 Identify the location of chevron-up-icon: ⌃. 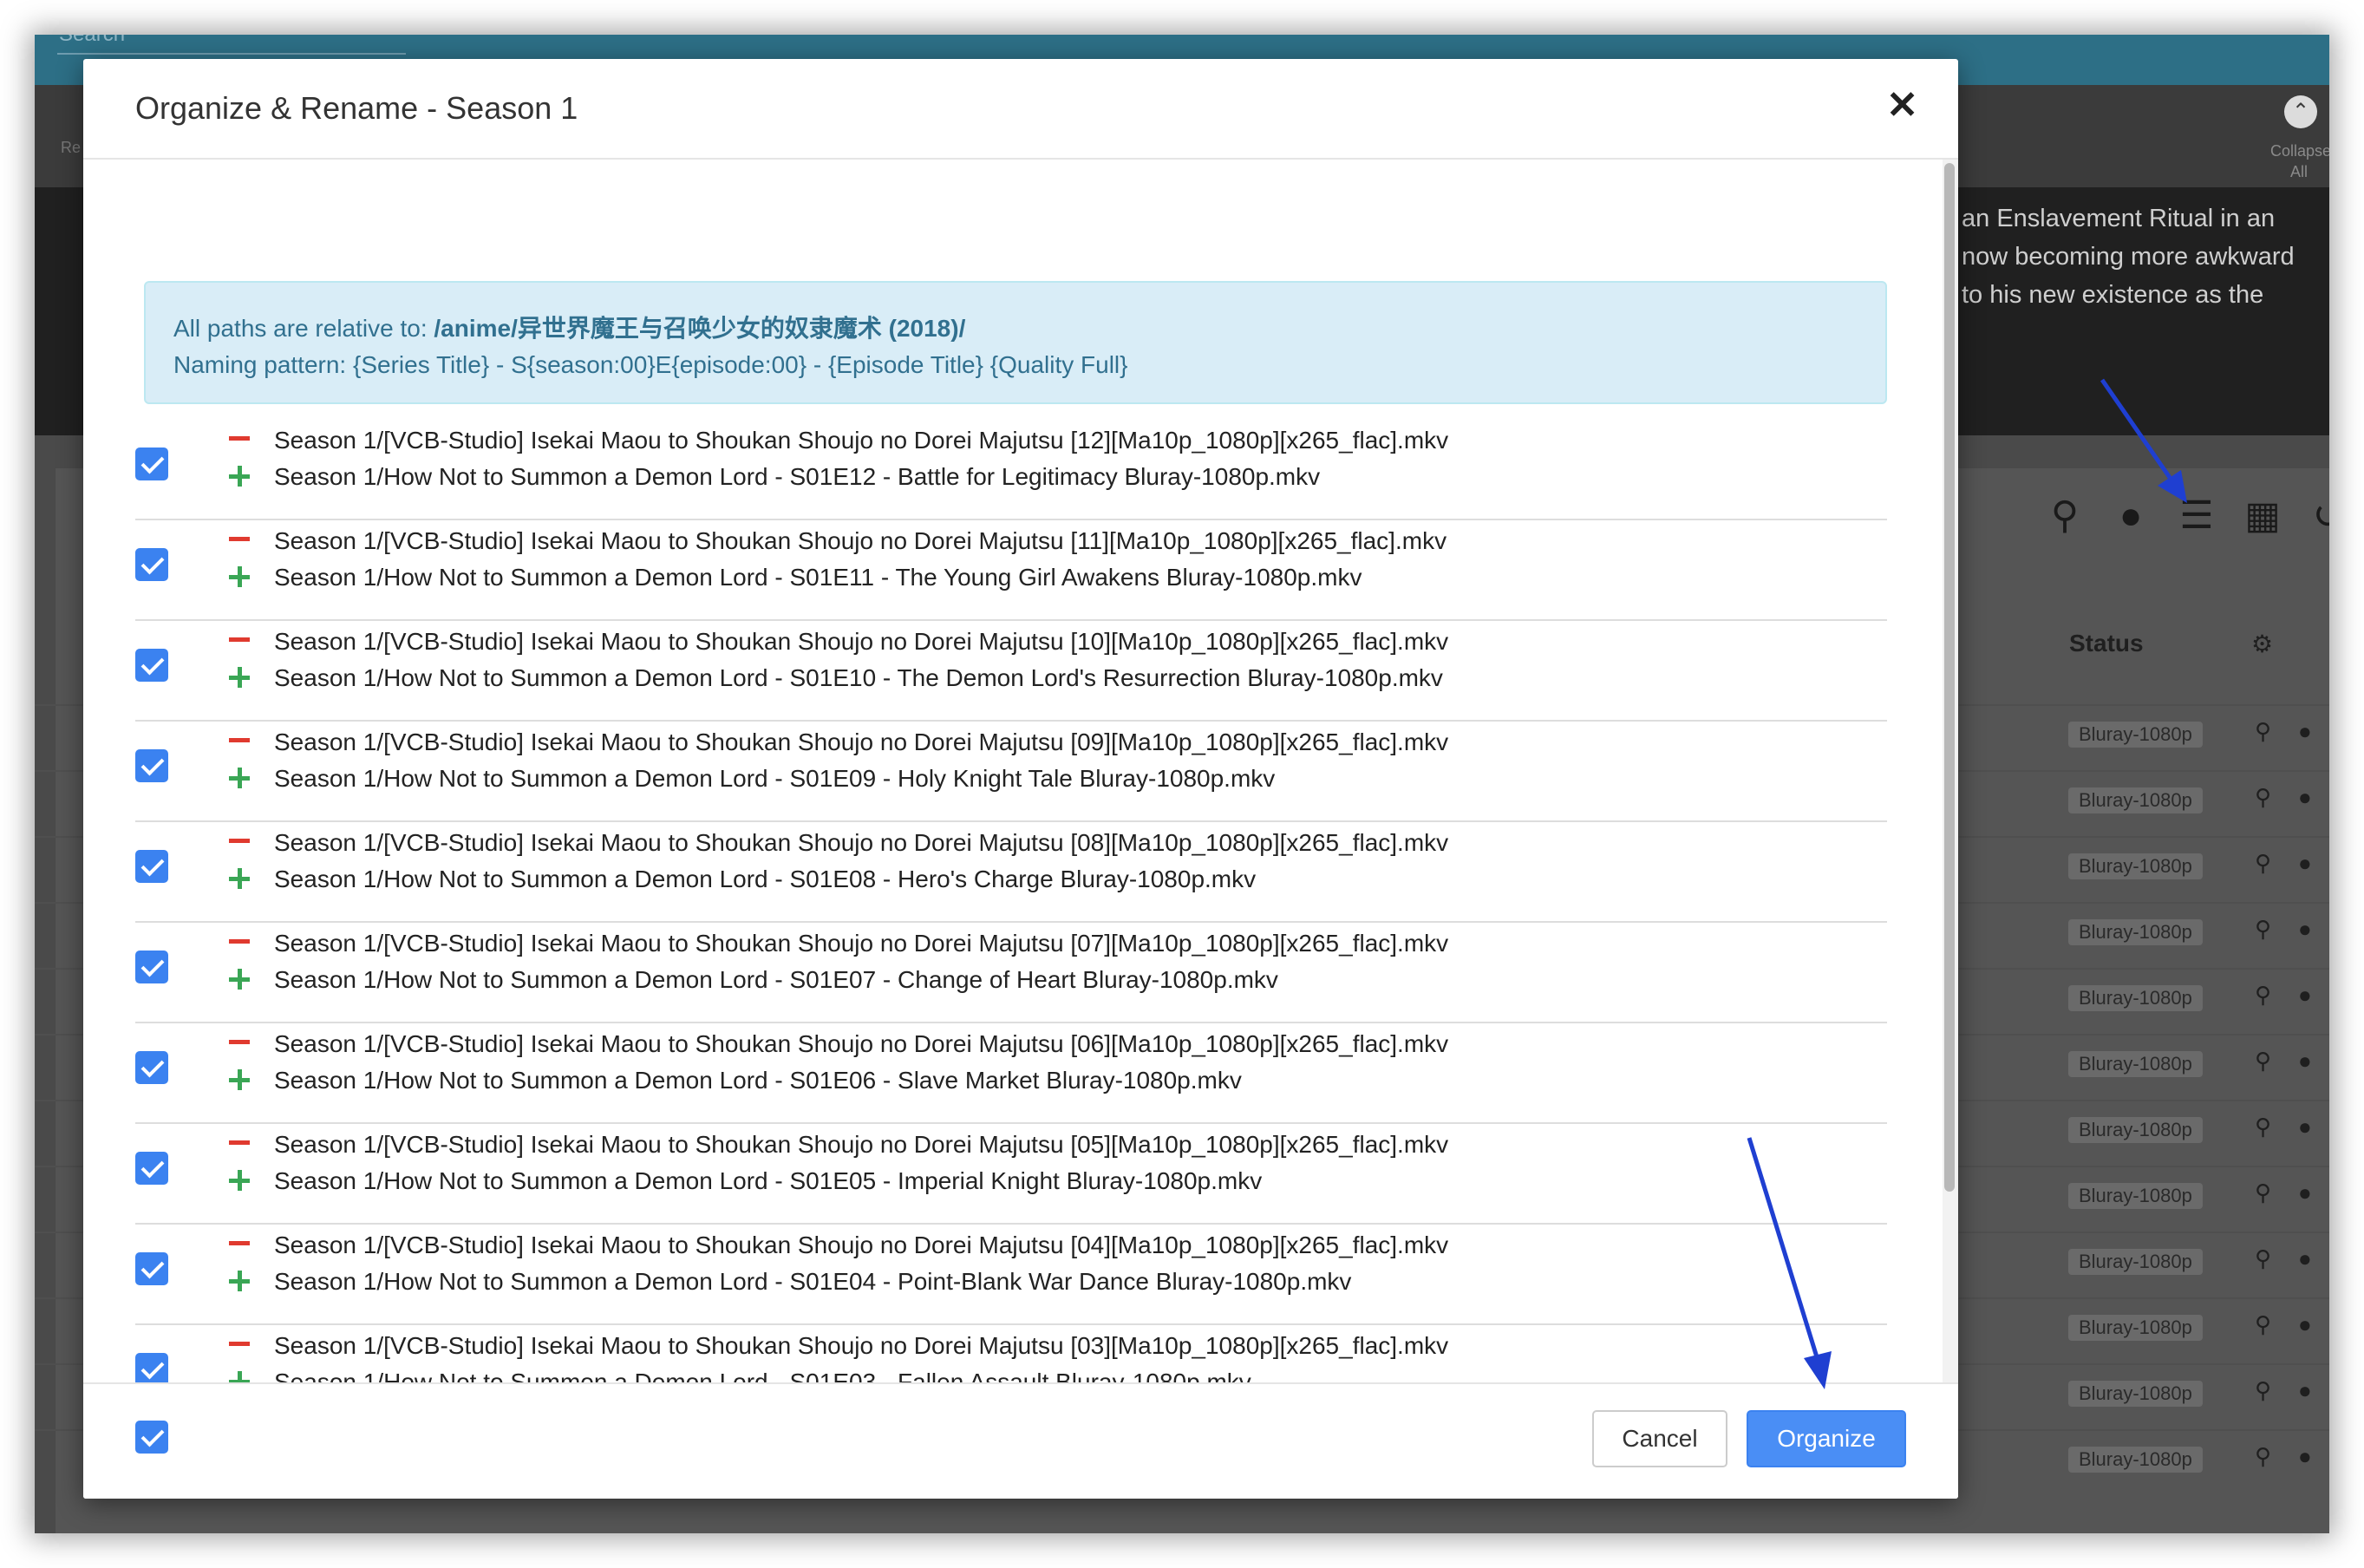
(2300, 112).